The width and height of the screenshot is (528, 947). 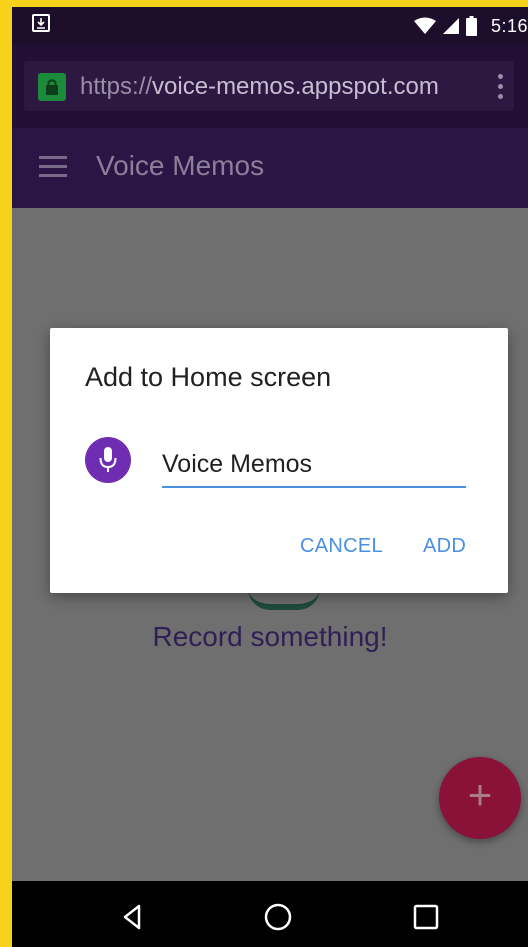 I want to click on url-text: https://voice-memos.appspot.com, so click(x=259, y=87).